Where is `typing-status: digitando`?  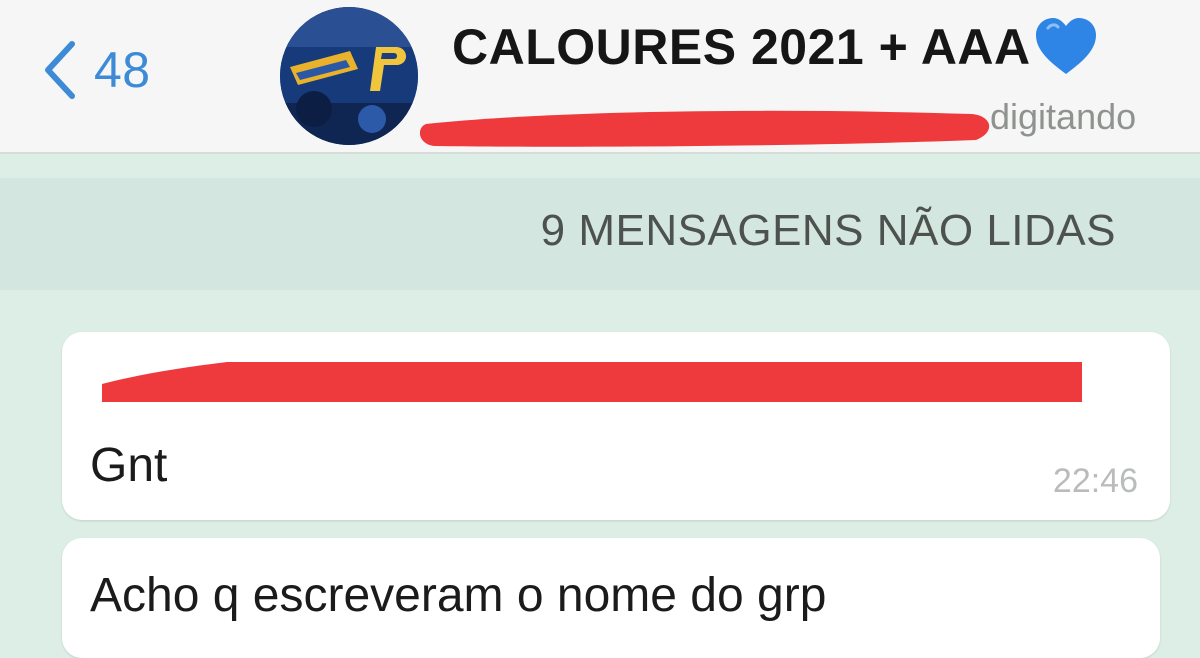
typing-status: digitando is located at coordinates (1063, 116).